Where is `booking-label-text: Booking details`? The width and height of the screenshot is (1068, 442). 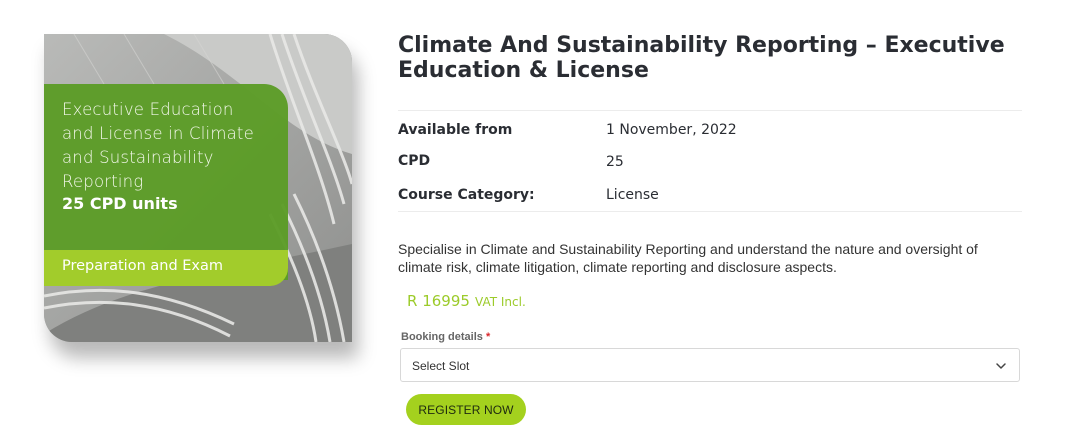
booking-label-text: Booking details is located at coordinates (442, 337).